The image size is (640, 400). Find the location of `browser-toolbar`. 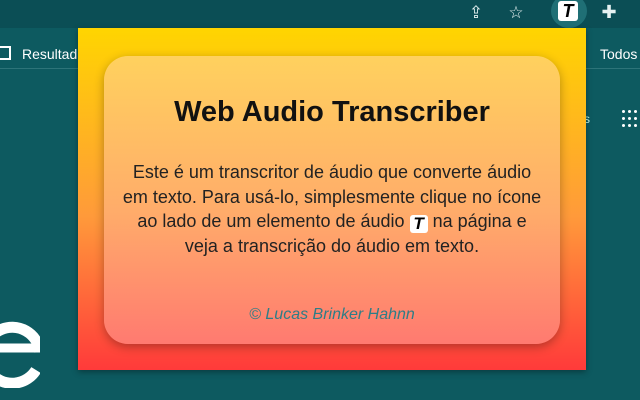

browser-toolbar is located at coordinates (320, 14).